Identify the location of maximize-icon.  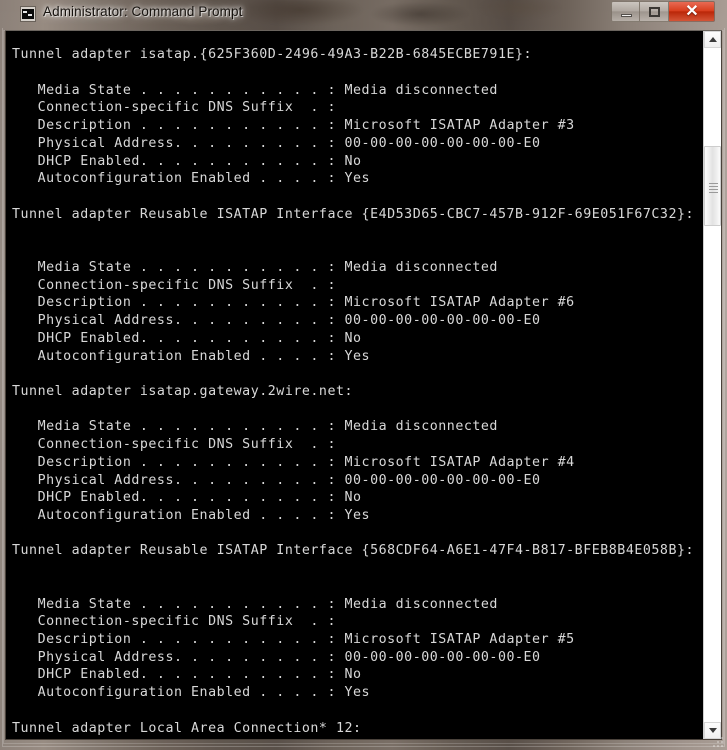
(654, 12).